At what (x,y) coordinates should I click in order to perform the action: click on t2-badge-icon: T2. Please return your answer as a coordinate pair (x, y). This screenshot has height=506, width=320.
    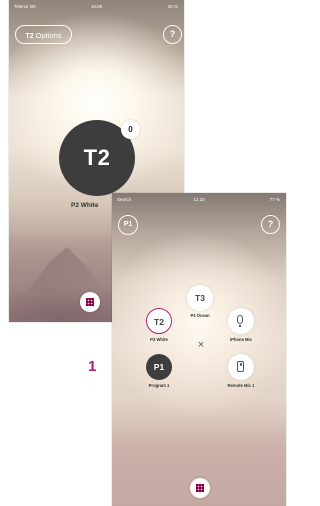
    Looking at the image, I should click on (29, 36).